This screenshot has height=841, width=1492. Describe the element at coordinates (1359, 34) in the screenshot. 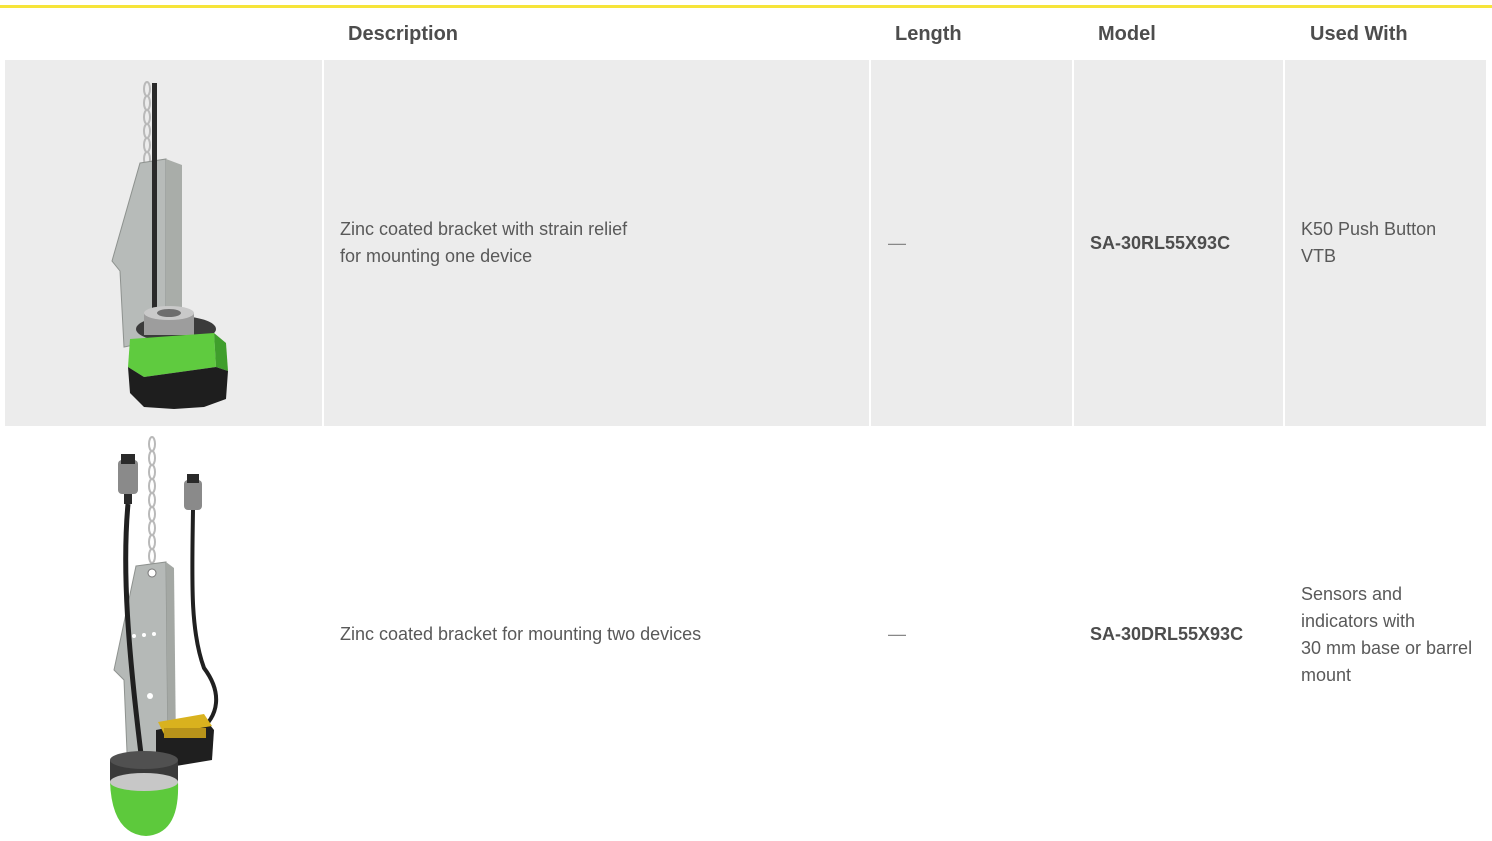

I see `header-used-with: Used With` at that location.